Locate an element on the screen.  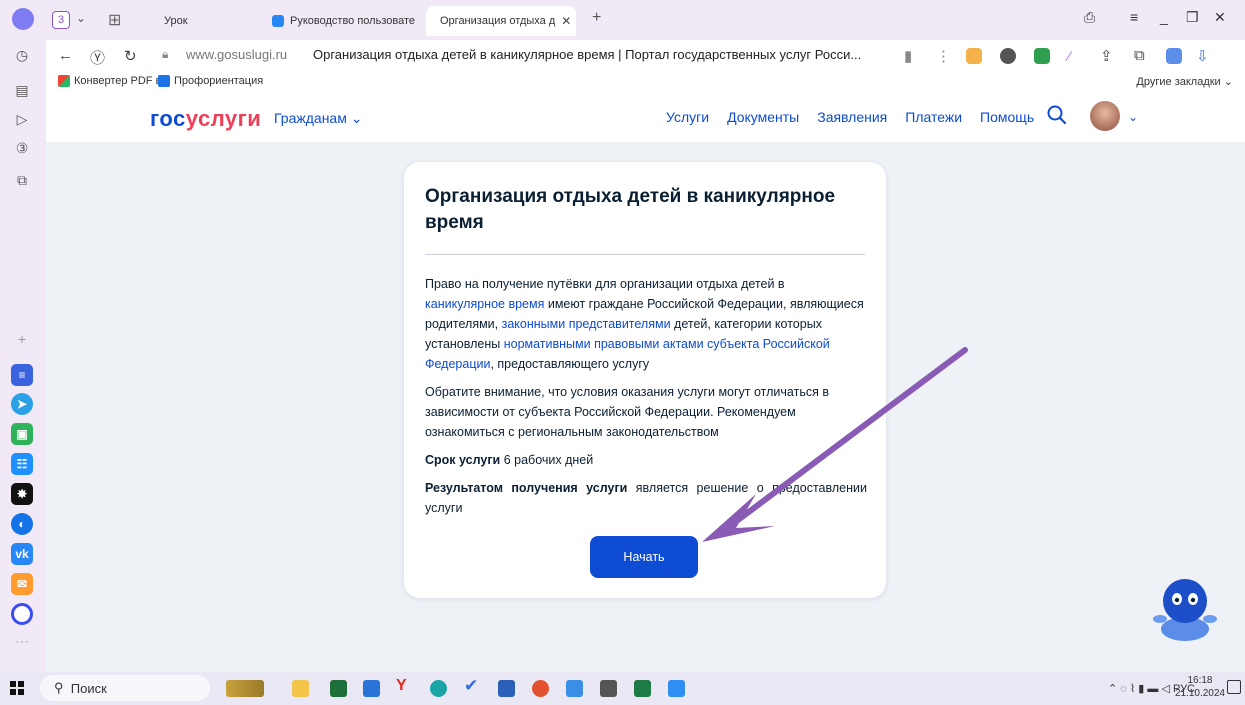
more-vertical-icon: ⋮ is located at coordinates (943, 56).